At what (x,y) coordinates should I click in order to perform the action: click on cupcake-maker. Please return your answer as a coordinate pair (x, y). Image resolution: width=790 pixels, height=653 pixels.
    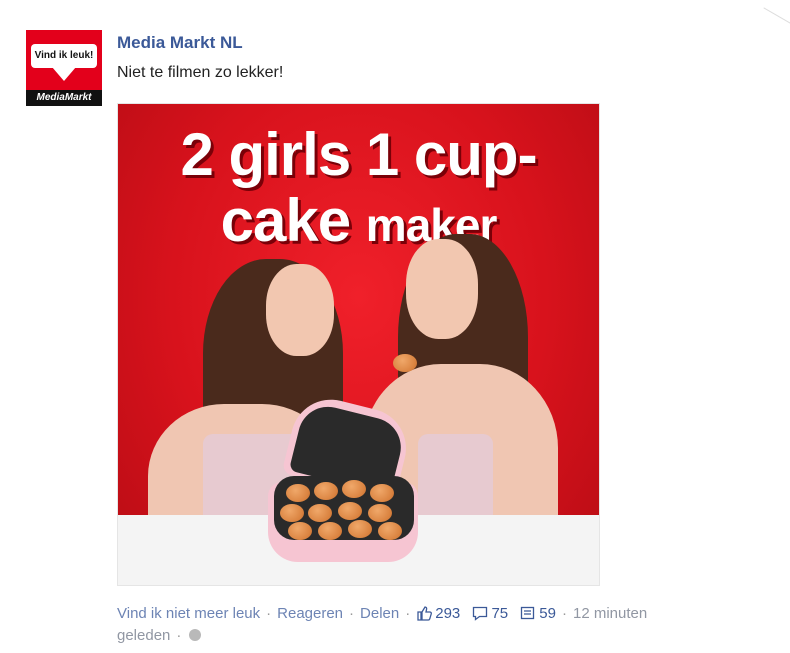
    Looking at the image, I should click on (343, 480).